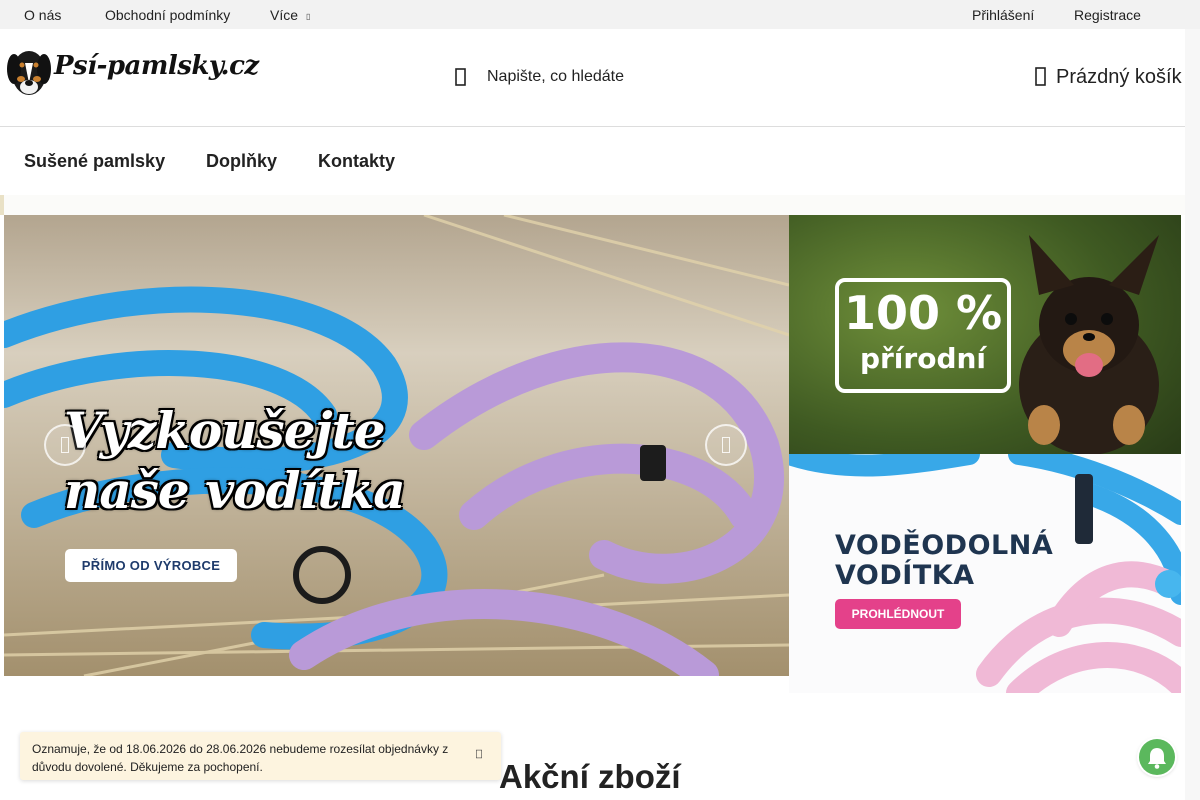  Describe the element at coordinates (241, 161) in the screenshot. I see `nav-item-accessories: Doplňky` at that location.